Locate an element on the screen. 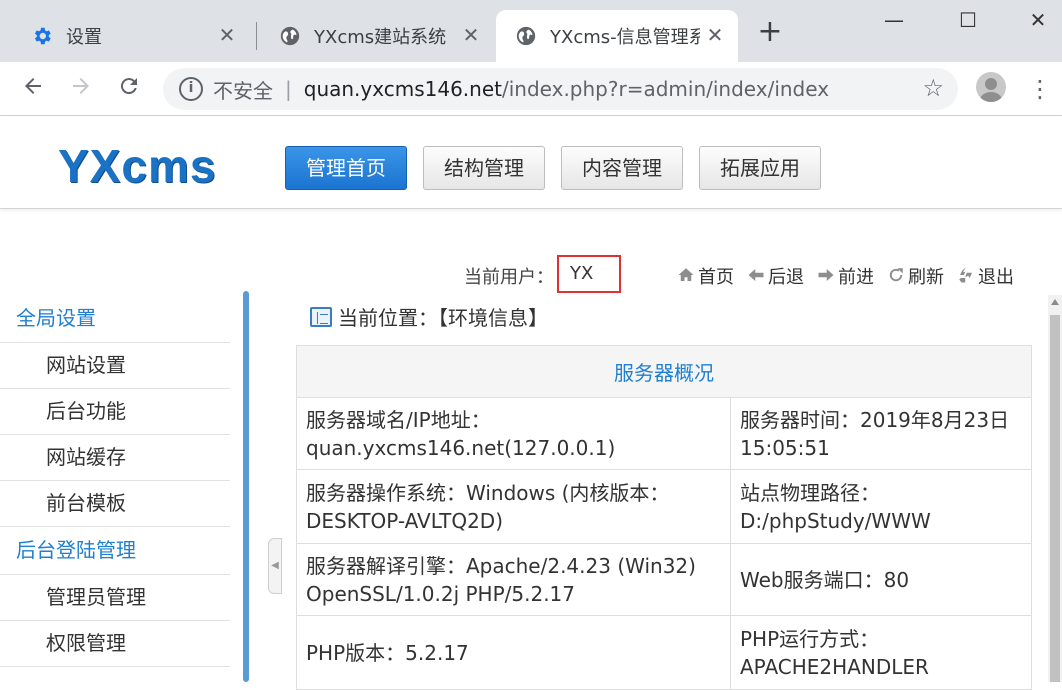  site-logo: YXcms is located at coordinates (137, 166).